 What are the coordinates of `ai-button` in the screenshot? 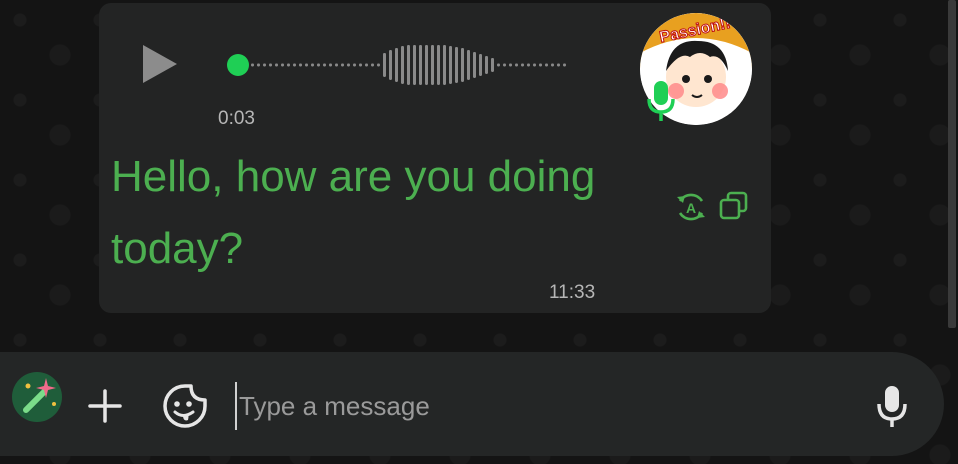 It's located at (37, 397).